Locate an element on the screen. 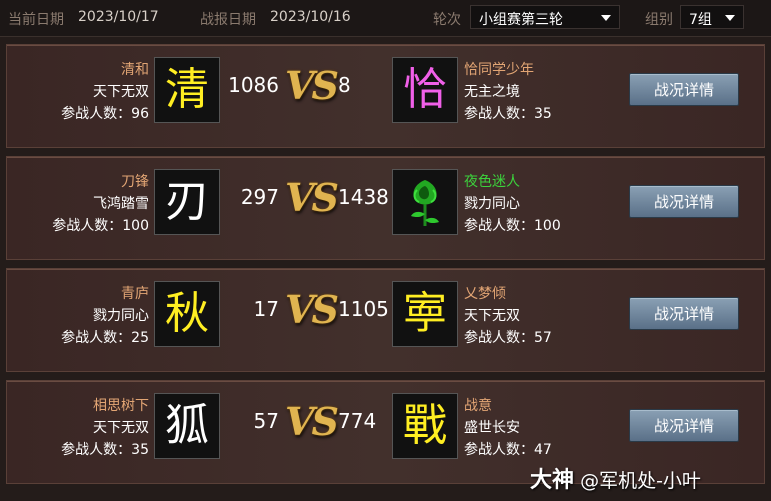 The image size is (771, 501). left-participant-count: 参战人数：96 is located at coordinates (105, 114).